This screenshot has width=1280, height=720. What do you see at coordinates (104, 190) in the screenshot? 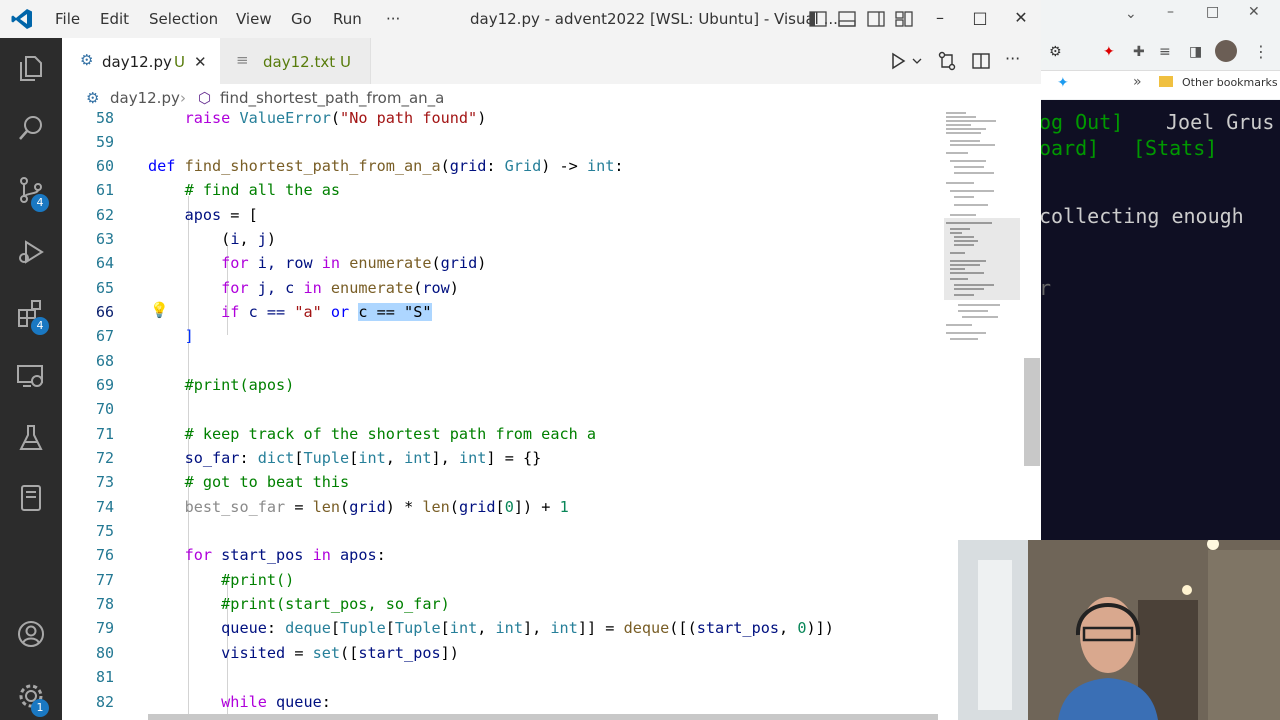
I see `line-number: 61` at bounding box center [104, 190].